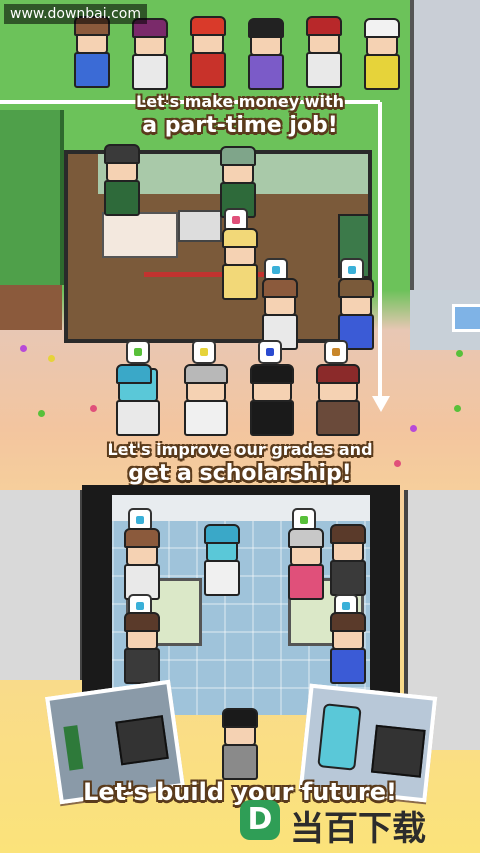  Describe the element at coordinates (75, 14) in the screenshot. I see `watermark-text: www.downbai.com` at that location.